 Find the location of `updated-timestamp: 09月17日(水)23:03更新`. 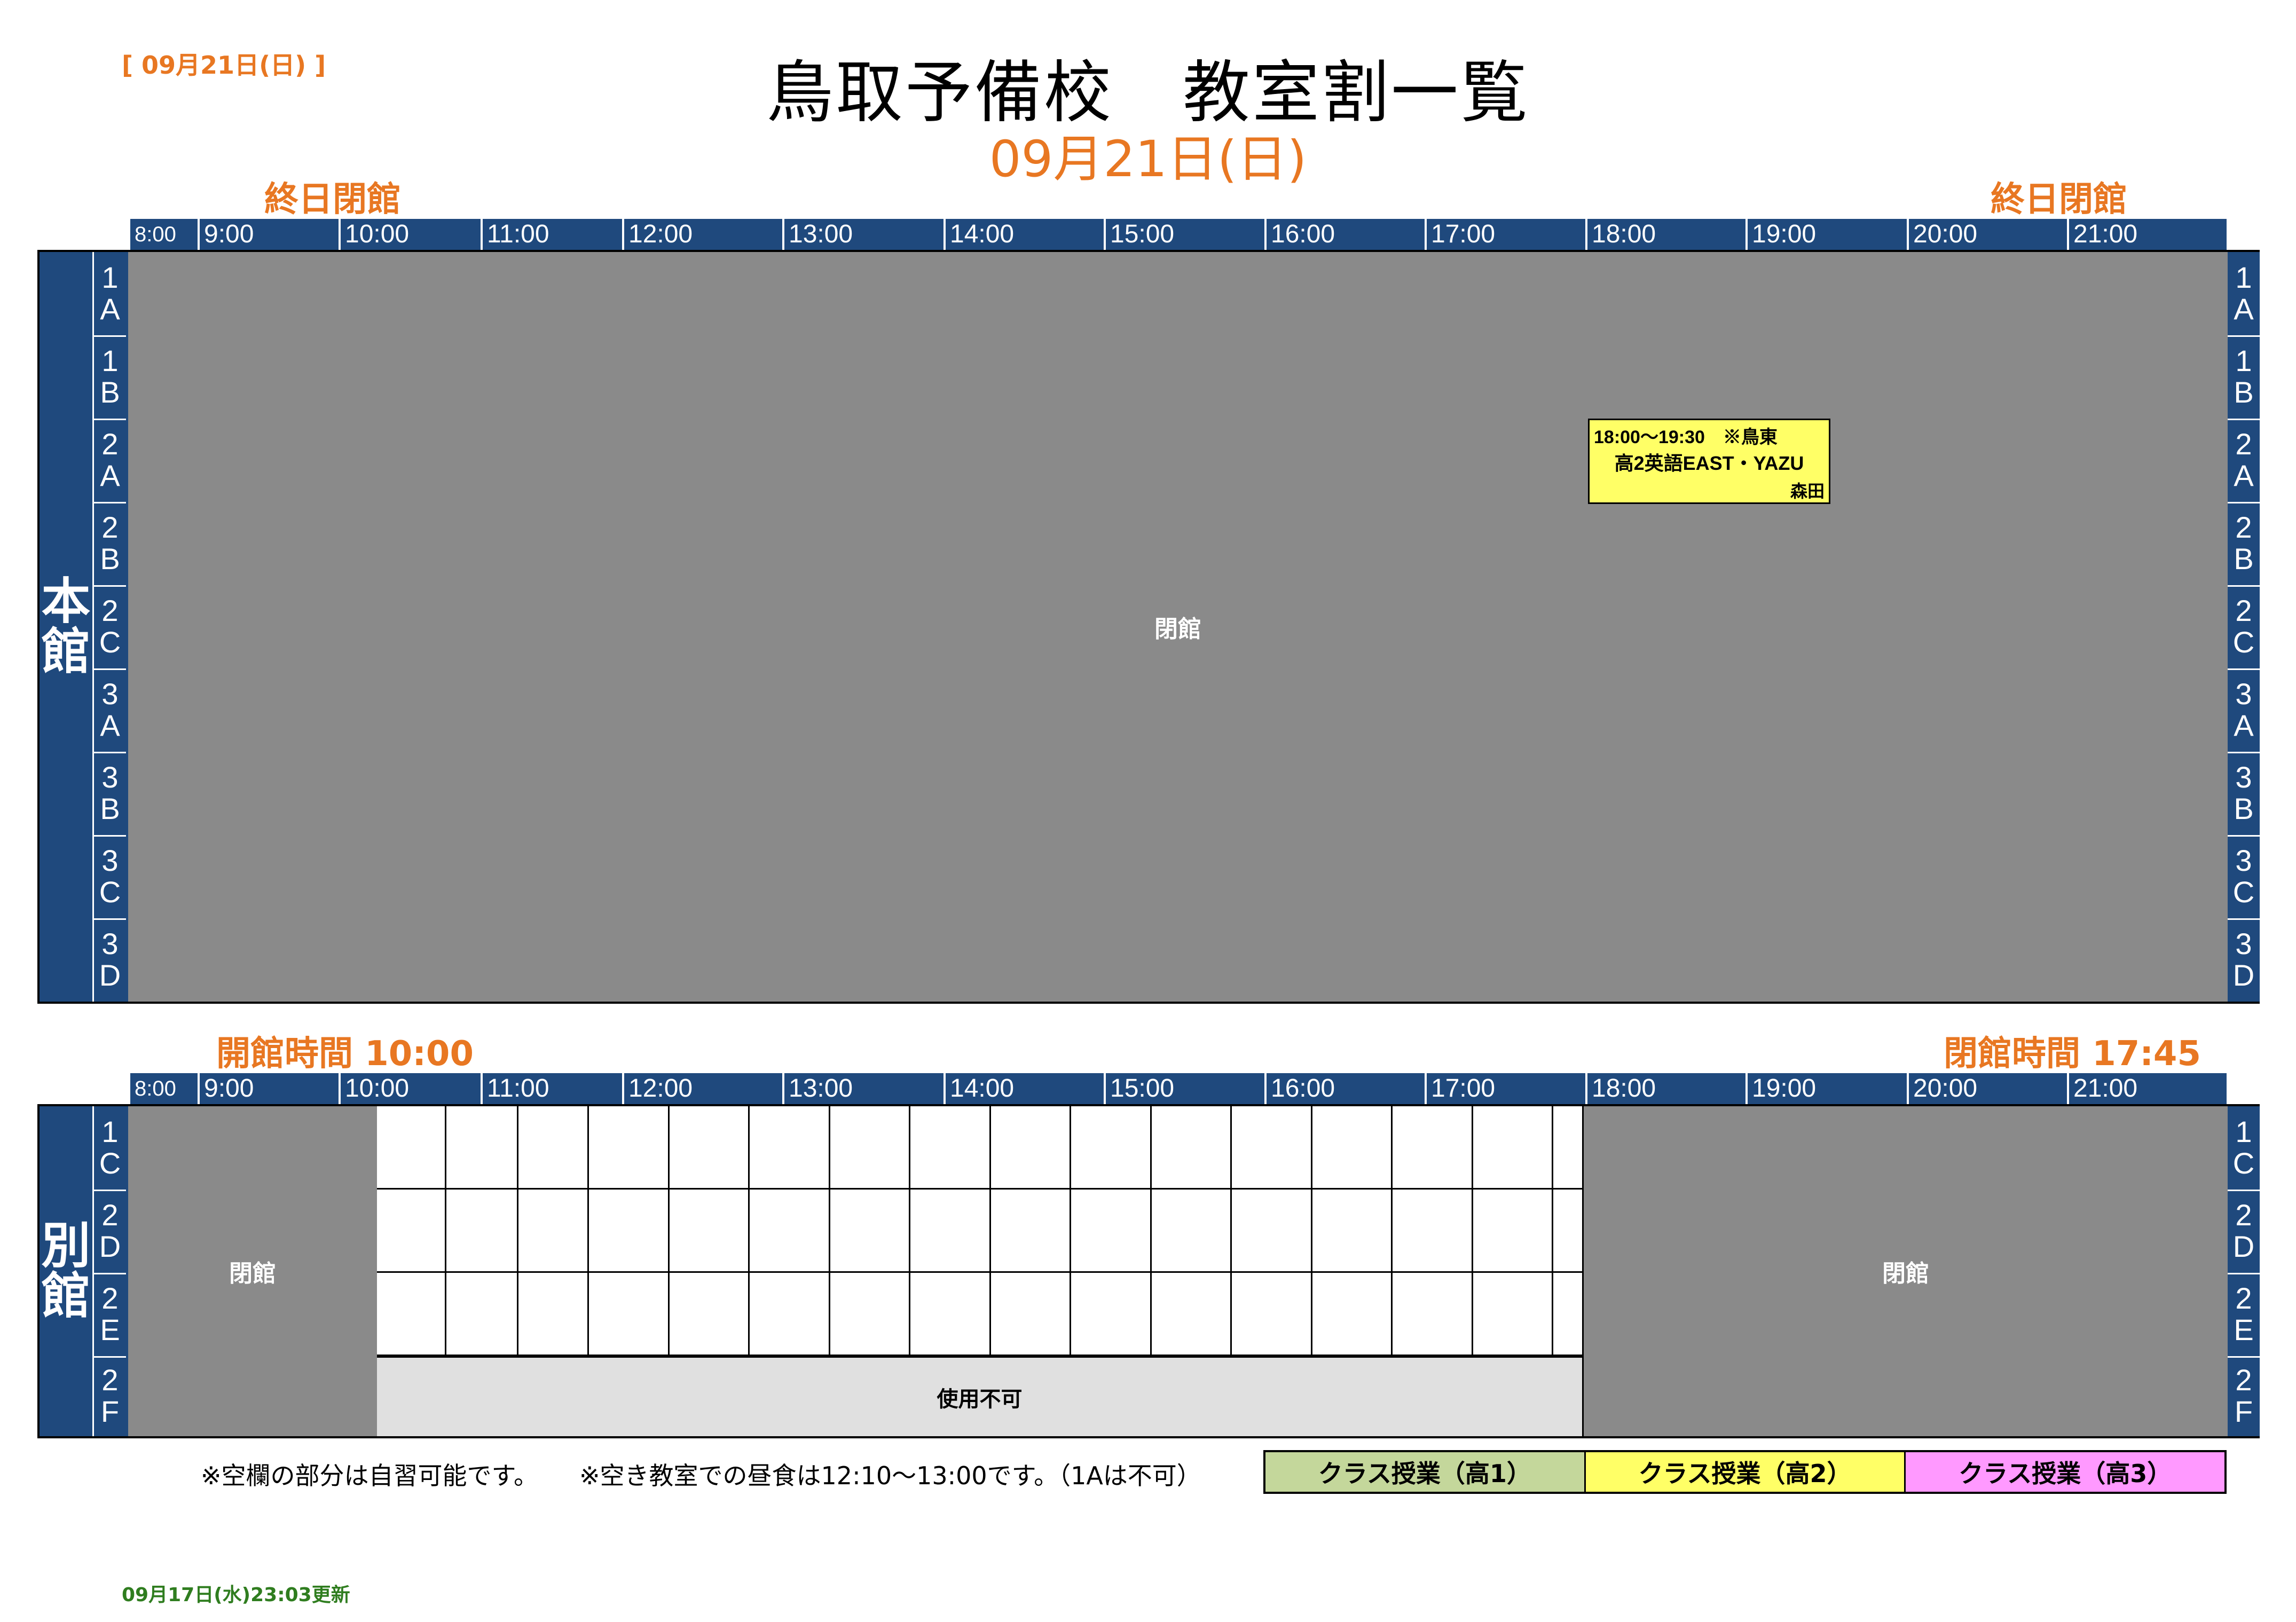

updated-timestamp: 09月17日(水)23:03更新 is located at coordinates (236, 1595).